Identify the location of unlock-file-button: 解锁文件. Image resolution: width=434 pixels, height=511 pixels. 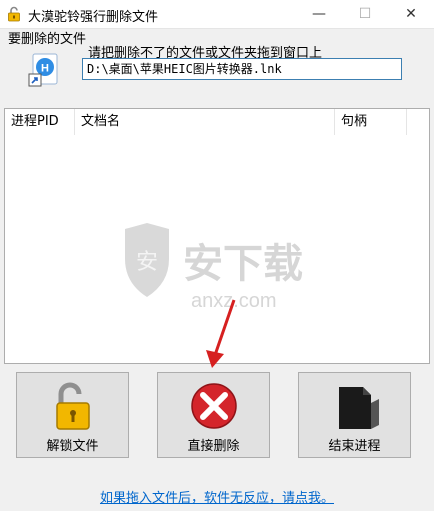
(72, 415).